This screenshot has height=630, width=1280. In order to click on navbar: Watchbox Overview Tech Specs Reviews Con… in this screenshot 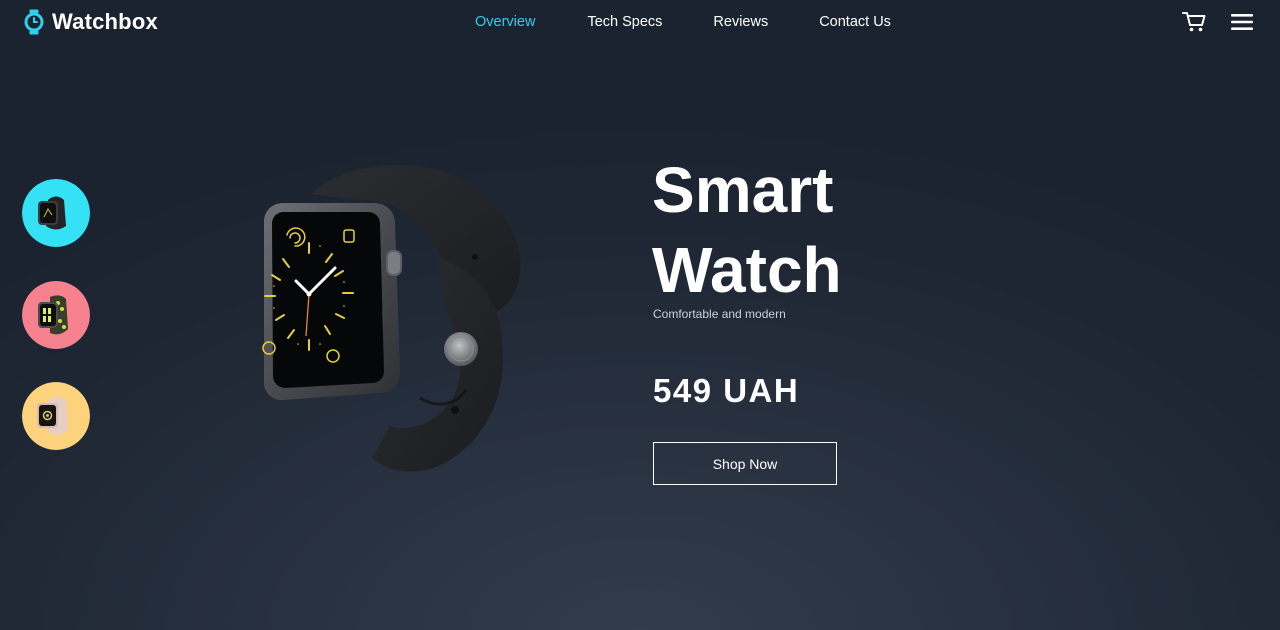, I will do `click(640, 23)`.